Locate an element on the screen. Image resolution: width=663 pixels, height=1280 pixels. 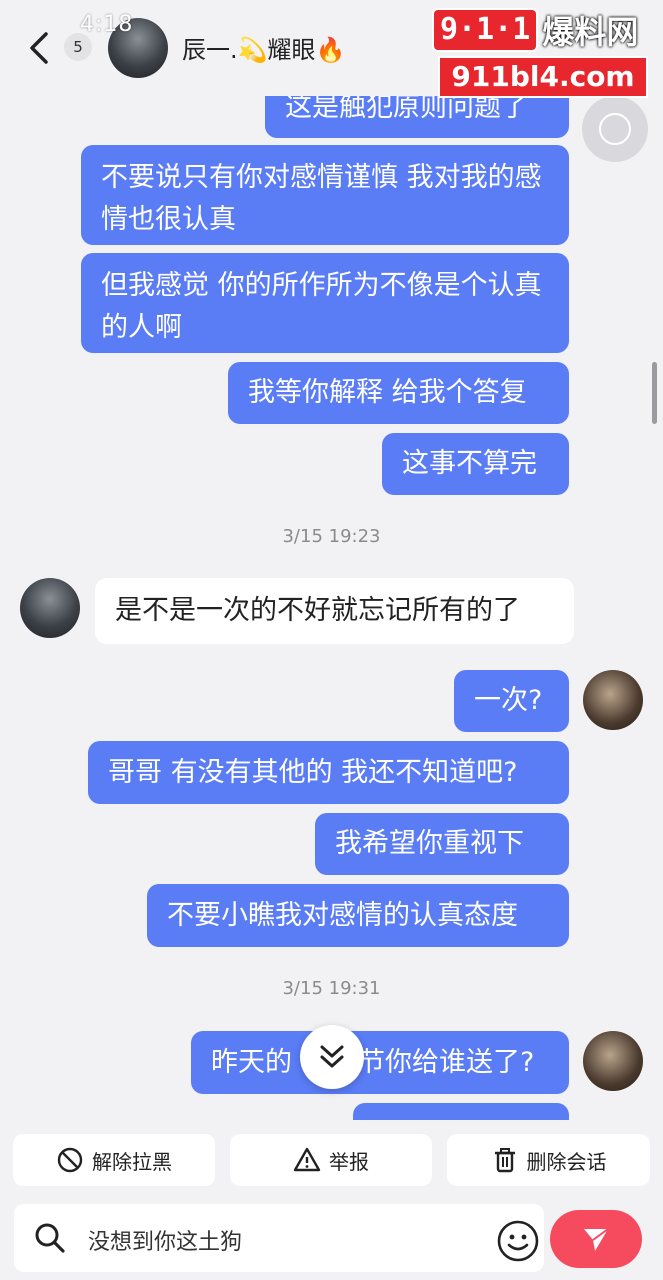
send-icon is located at coordinates (596, 1239).